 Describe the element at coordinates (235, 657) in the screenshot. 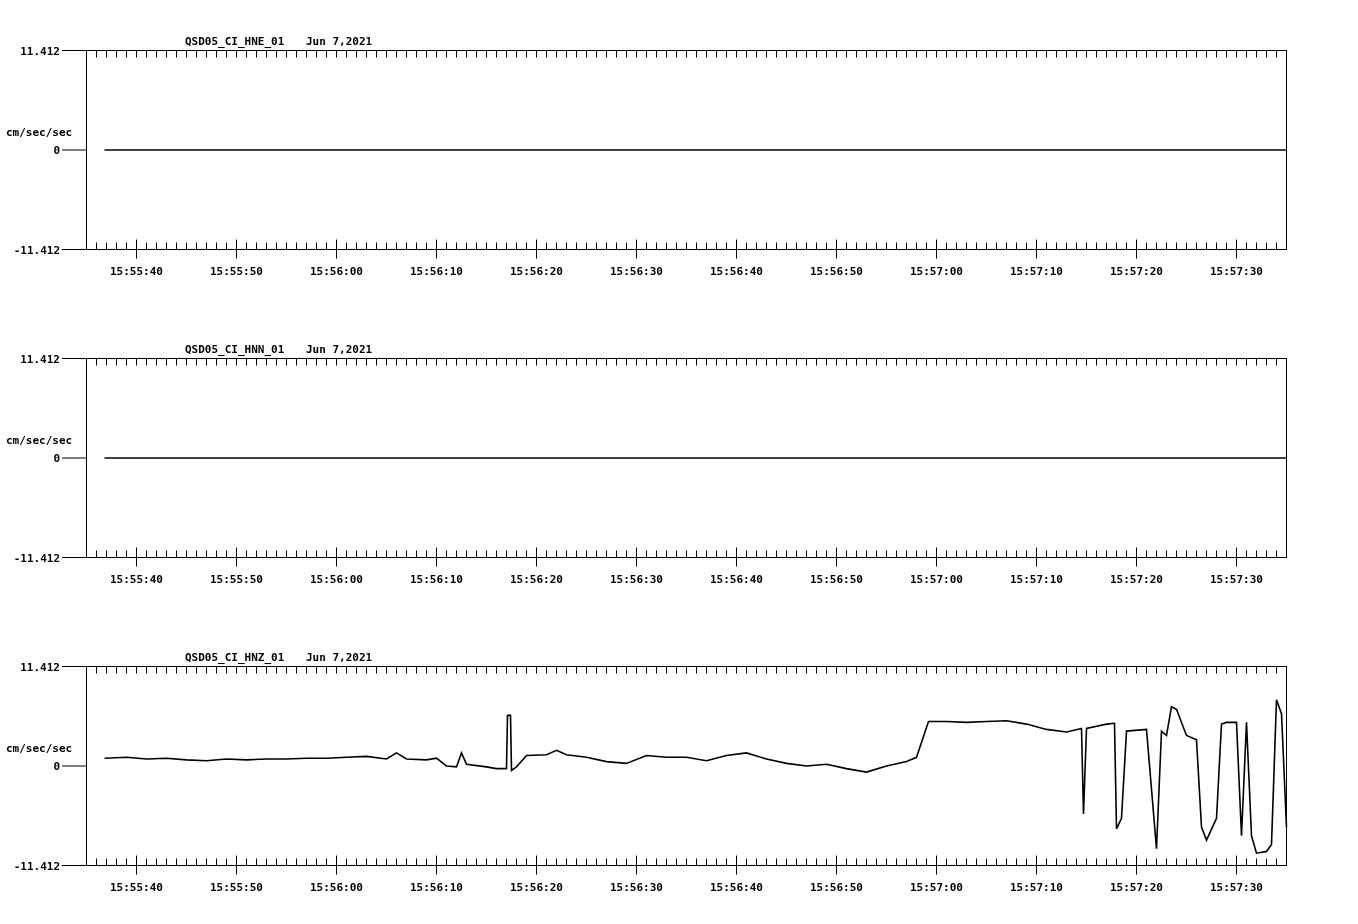

I see `chart-title: QSD05_CI_HNZ_01` at that location.